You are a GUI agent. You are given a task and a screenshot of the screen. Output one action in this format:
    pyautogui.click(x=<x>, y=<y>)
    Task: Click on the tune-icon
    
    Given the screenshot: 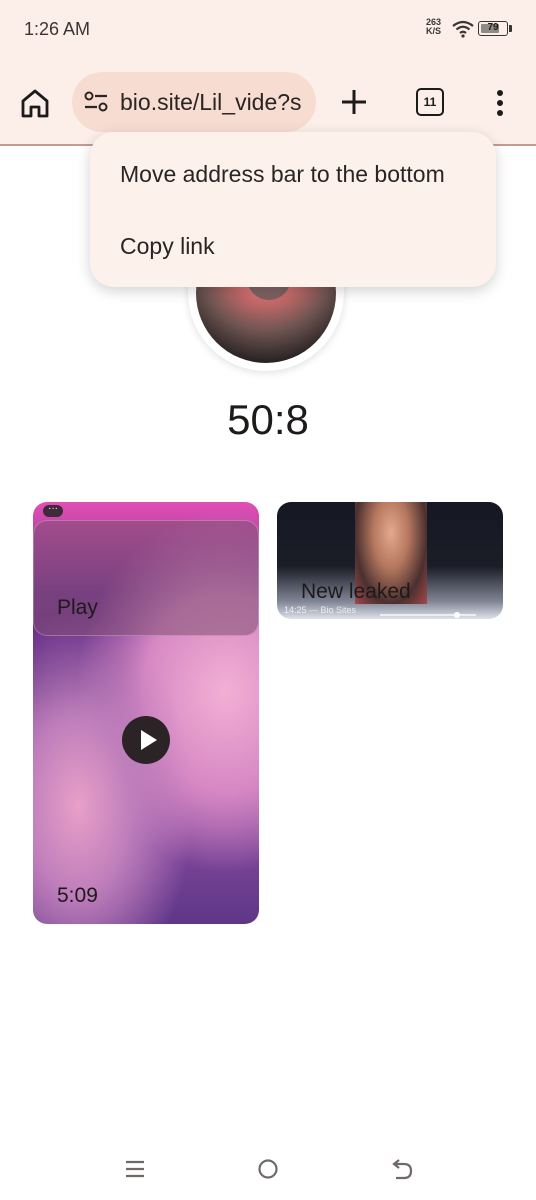 What is the action you would take?
    pyautogui.click(x=96, y=102)
    